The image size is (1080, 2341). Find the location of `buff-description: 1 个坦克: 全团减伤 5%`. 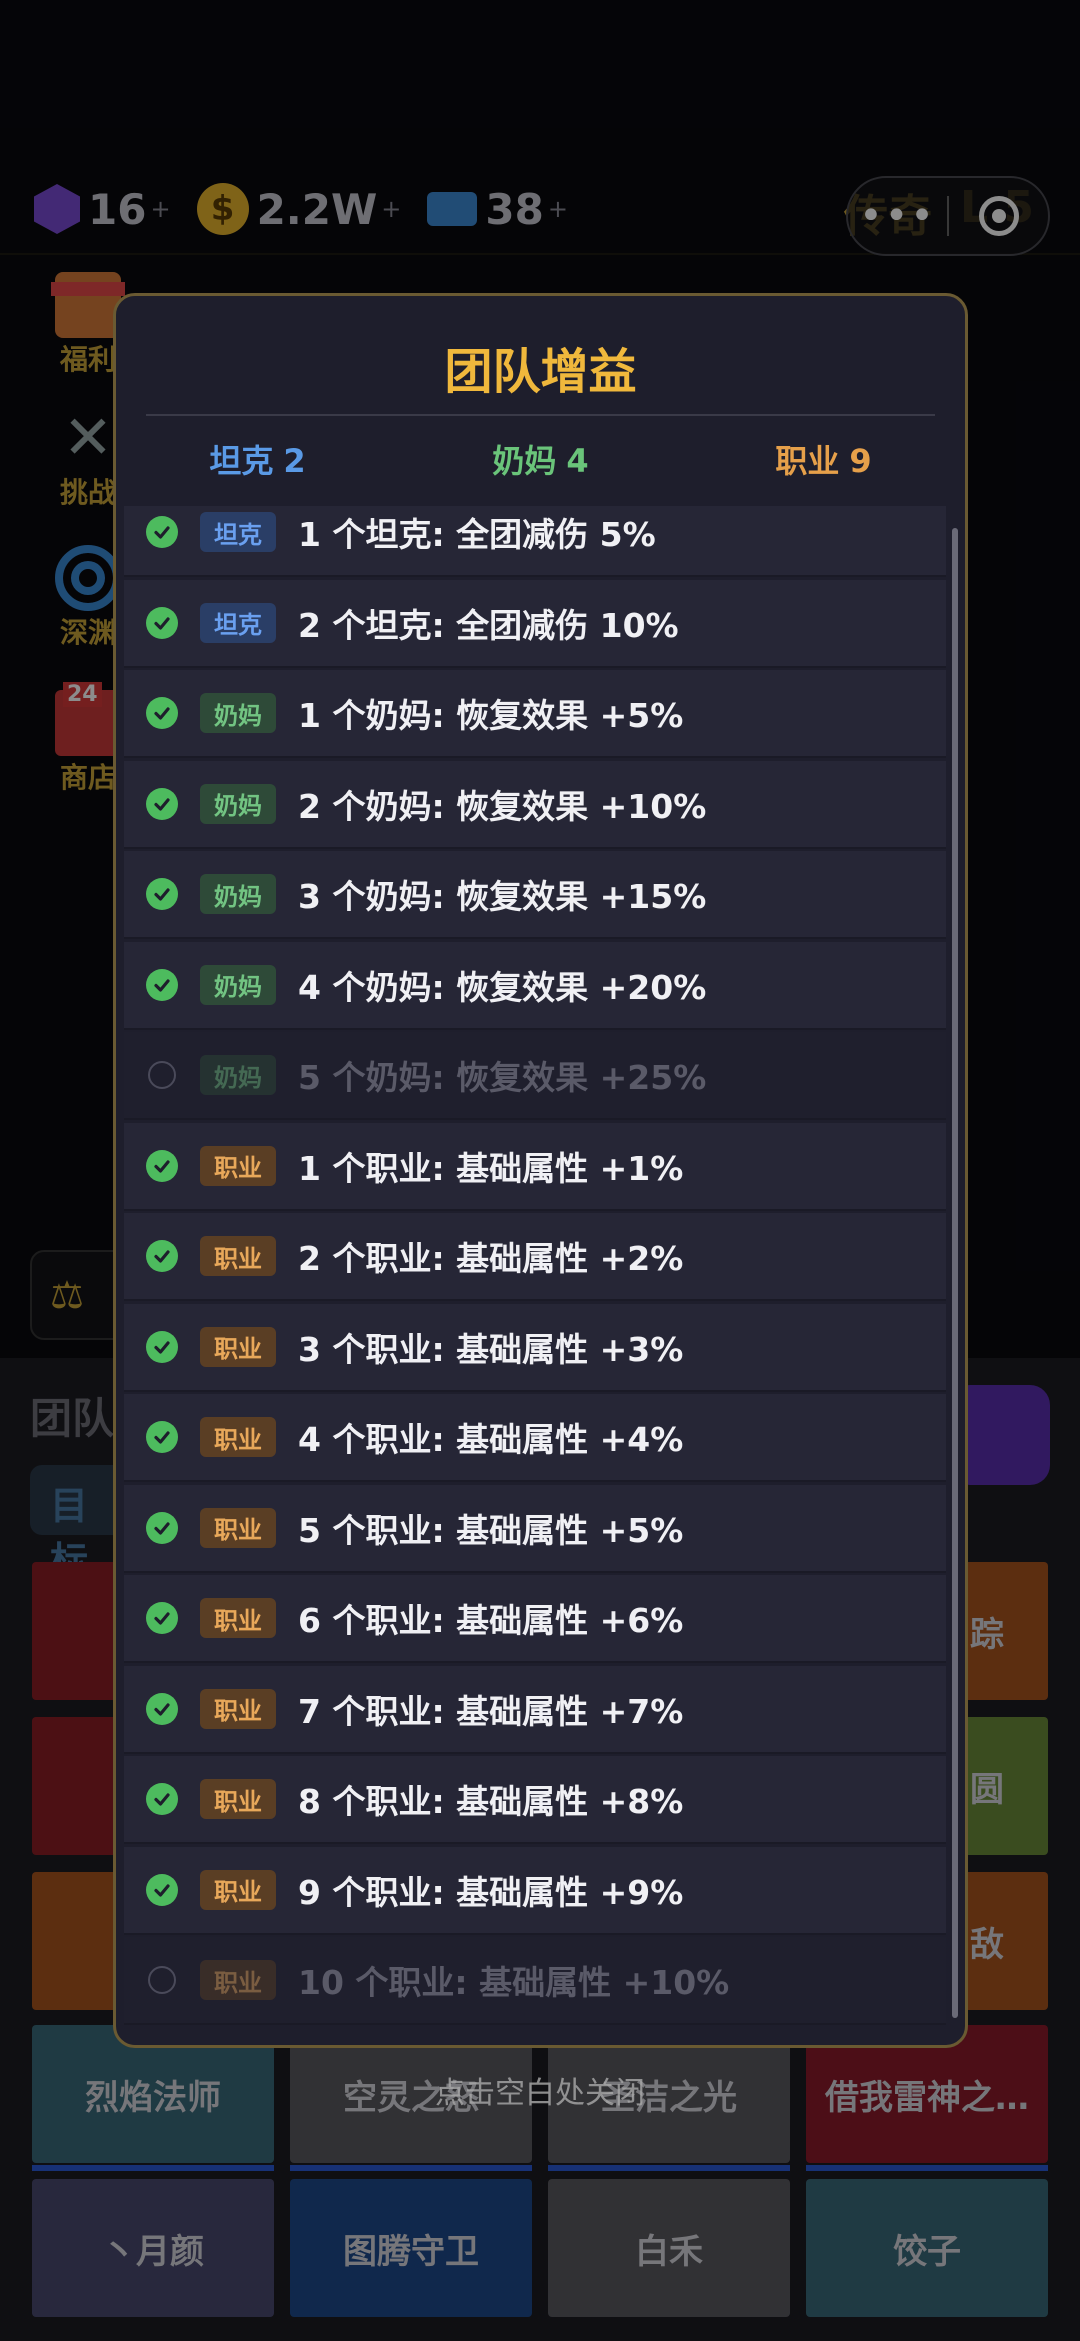

buff-description: 1 个坦克: 全团减伤 5% is located at coordinates (477, 534).